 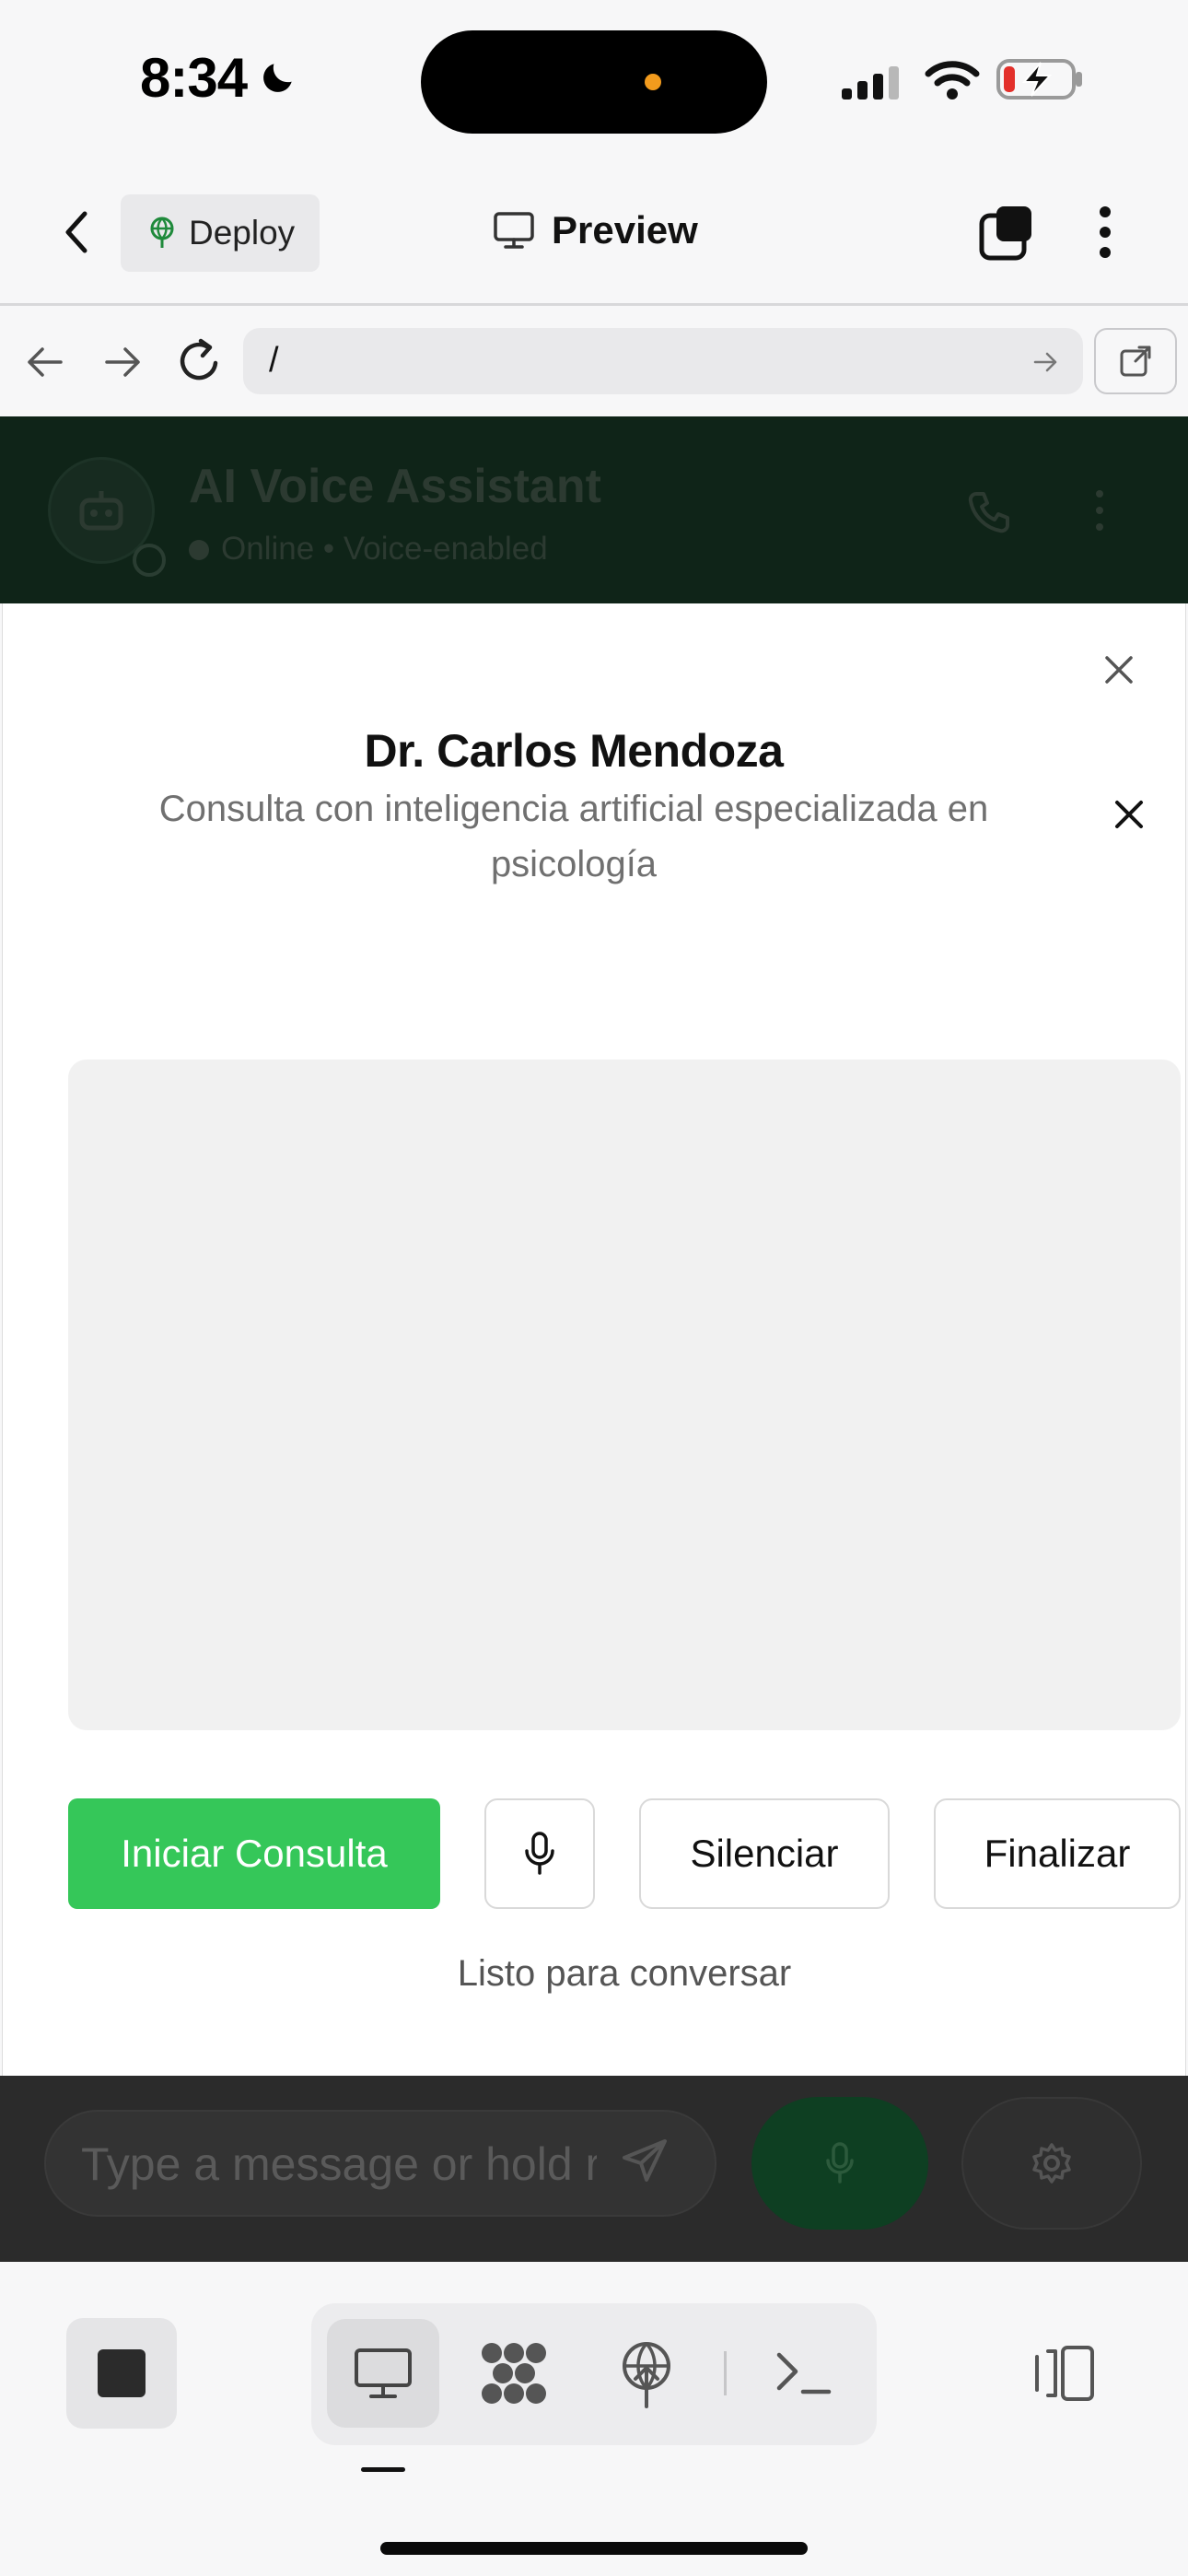 I want to click on tool-preview, so click(x=383, y=2373).